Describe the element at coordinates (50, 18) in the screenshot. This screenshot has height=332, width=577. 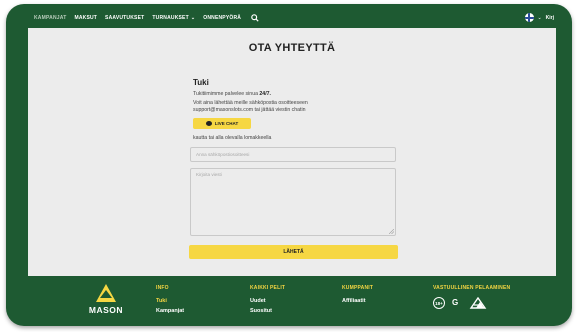
I see `nav-item-kampanjat: KAMPANJAT` at that location.